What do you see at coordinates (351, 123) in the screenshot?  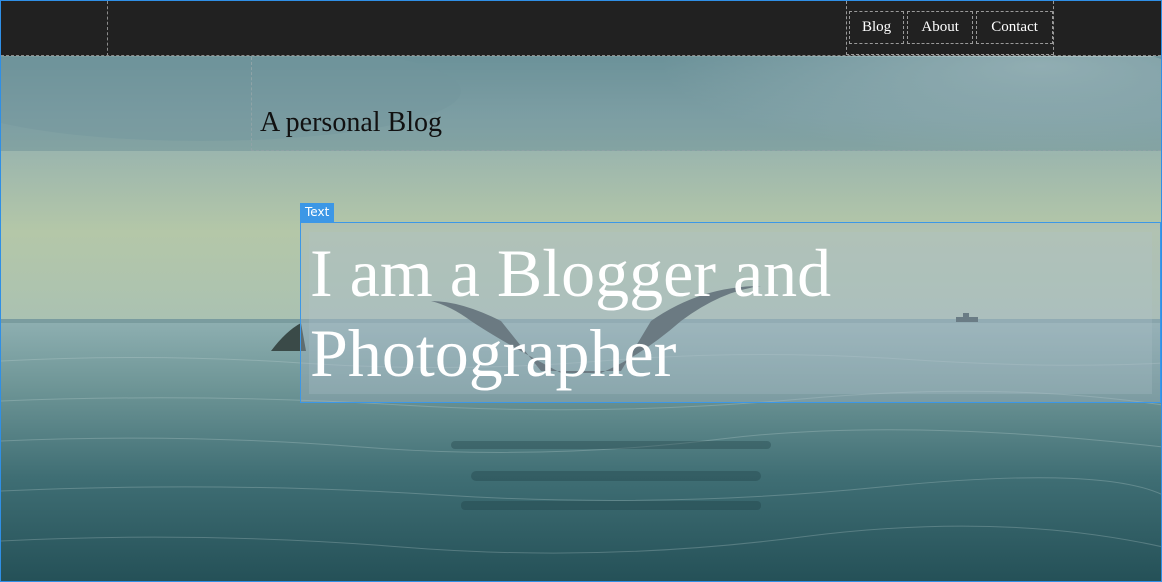 I see `site-tagline: A personal Blog` at bounding box center [351, 123].